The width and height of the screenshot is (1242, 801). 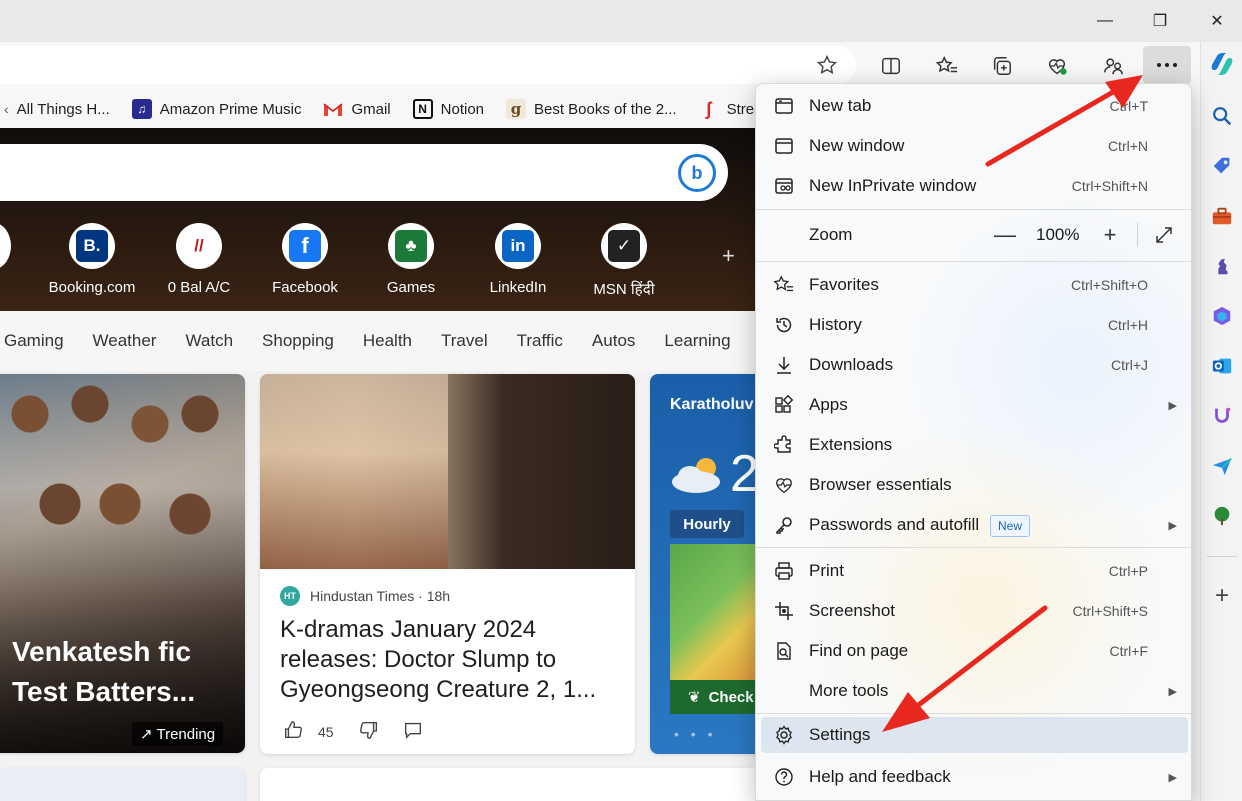 What do you see at coordinates (1110, 235) in the screenshot?
I see `zoom-in-button: +` at bounding box center [1110, 235].